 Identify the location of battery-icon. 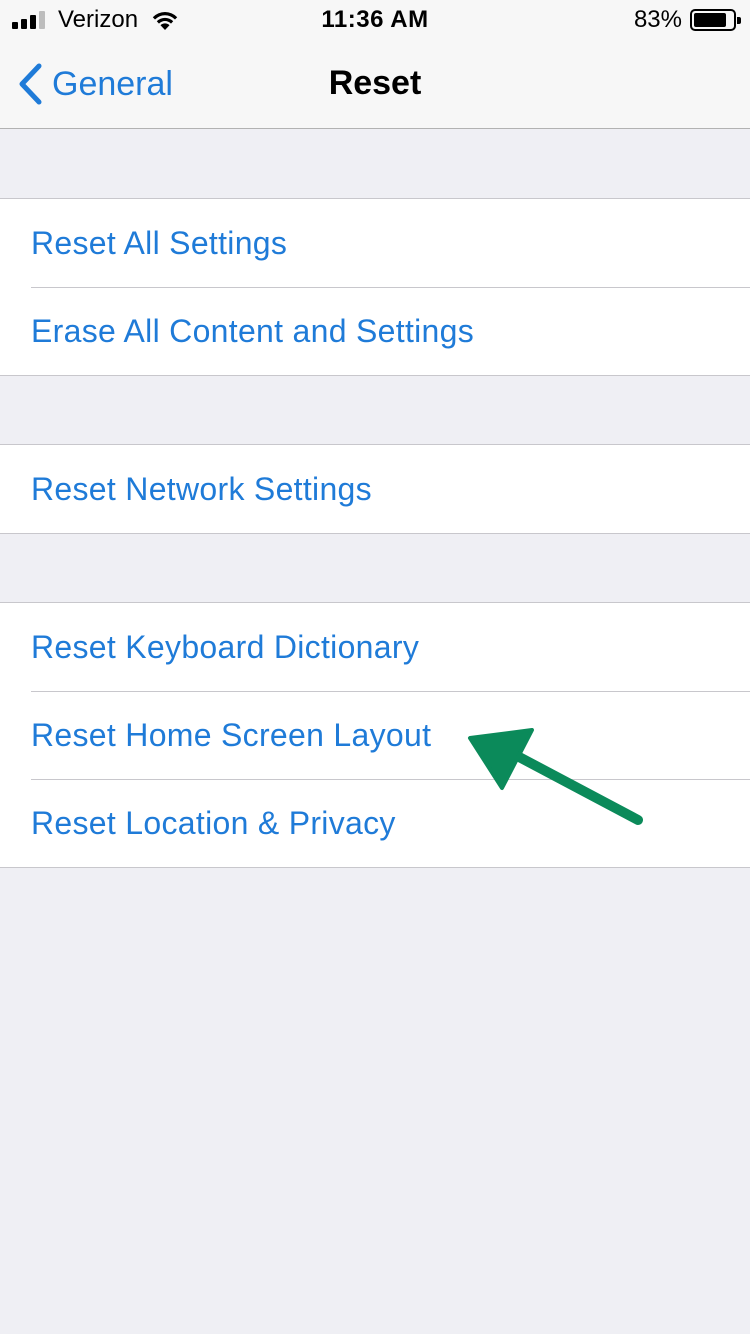
(715, 20).